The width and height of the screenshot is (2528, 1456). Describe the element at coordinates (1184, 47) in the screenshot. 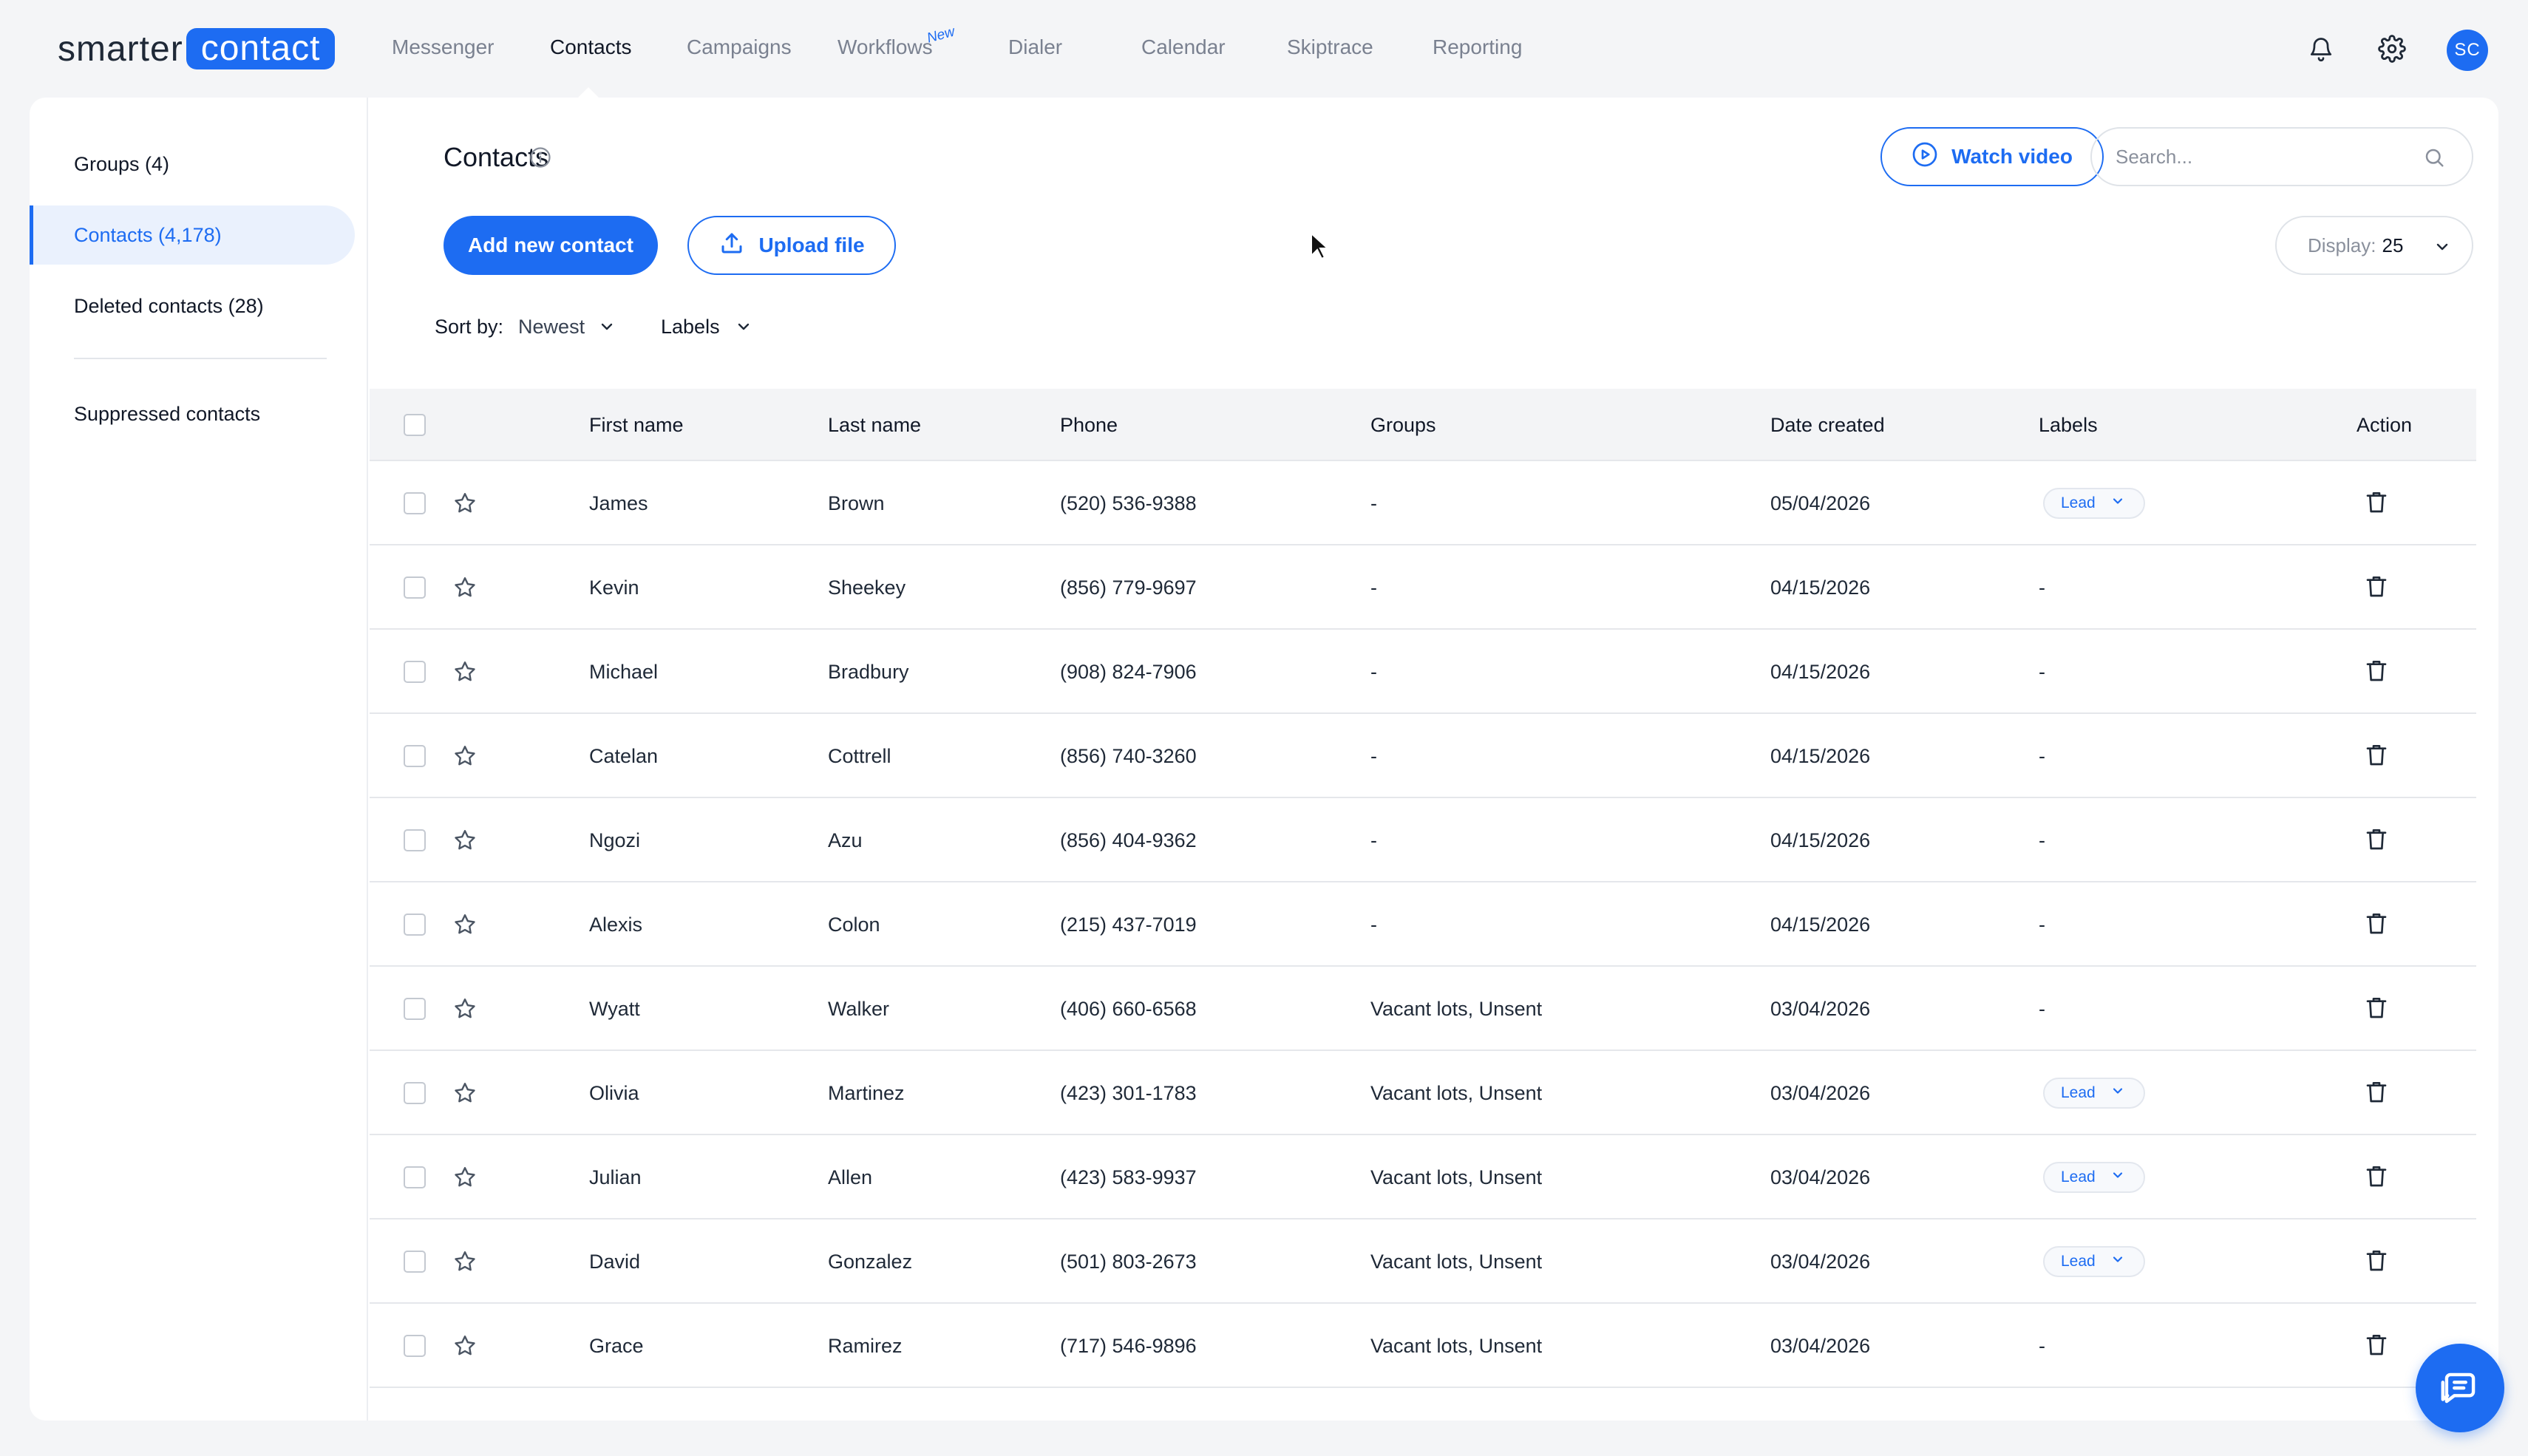

I see `nav-calendar: Calendar` at that location.